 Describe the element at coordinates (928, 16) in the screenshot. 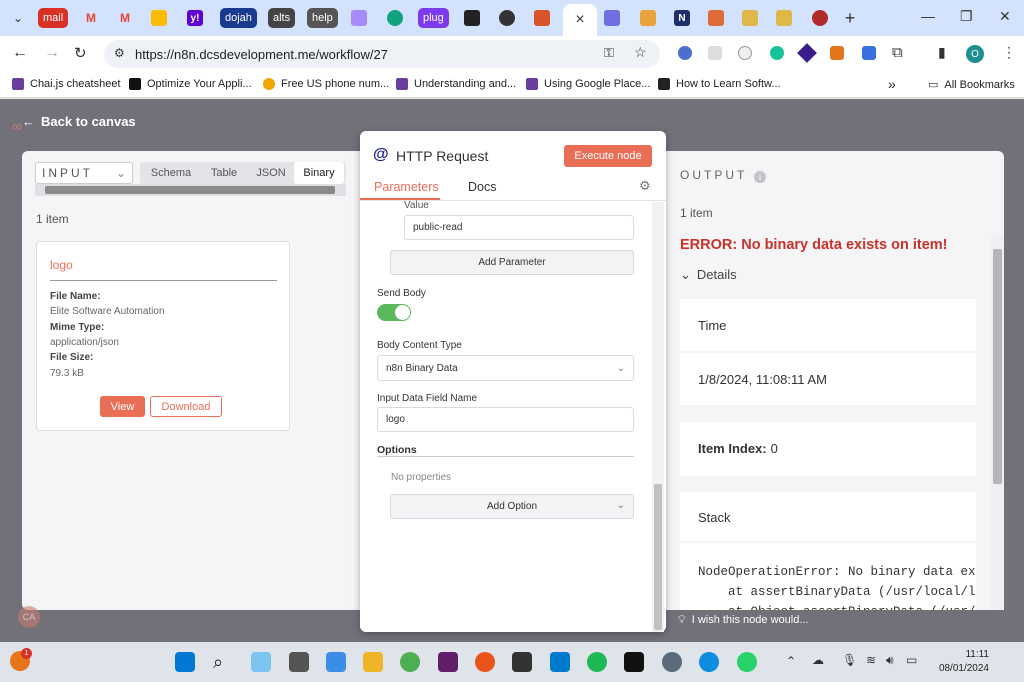

I see `minimize-icon: —` at that location.